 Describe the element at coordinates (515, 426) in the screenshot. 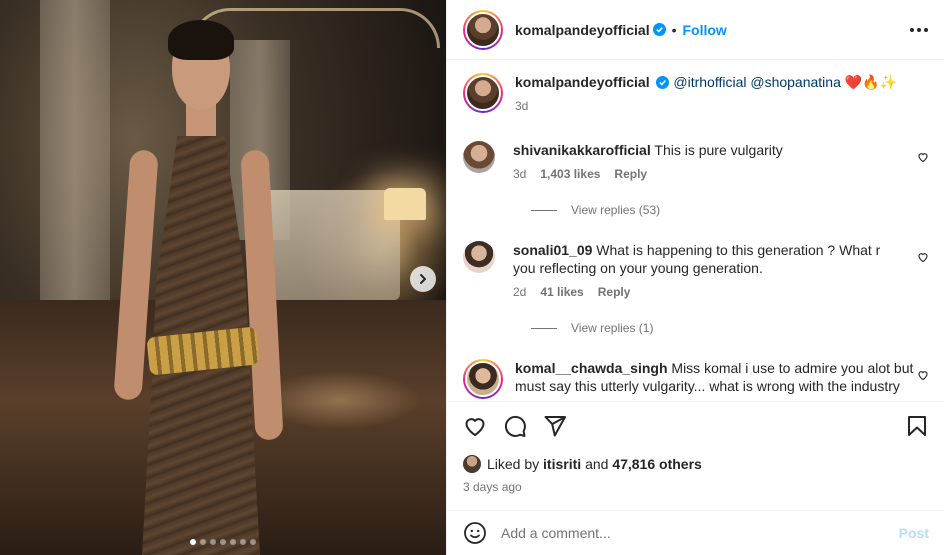

I see `comment-icon` at that location.